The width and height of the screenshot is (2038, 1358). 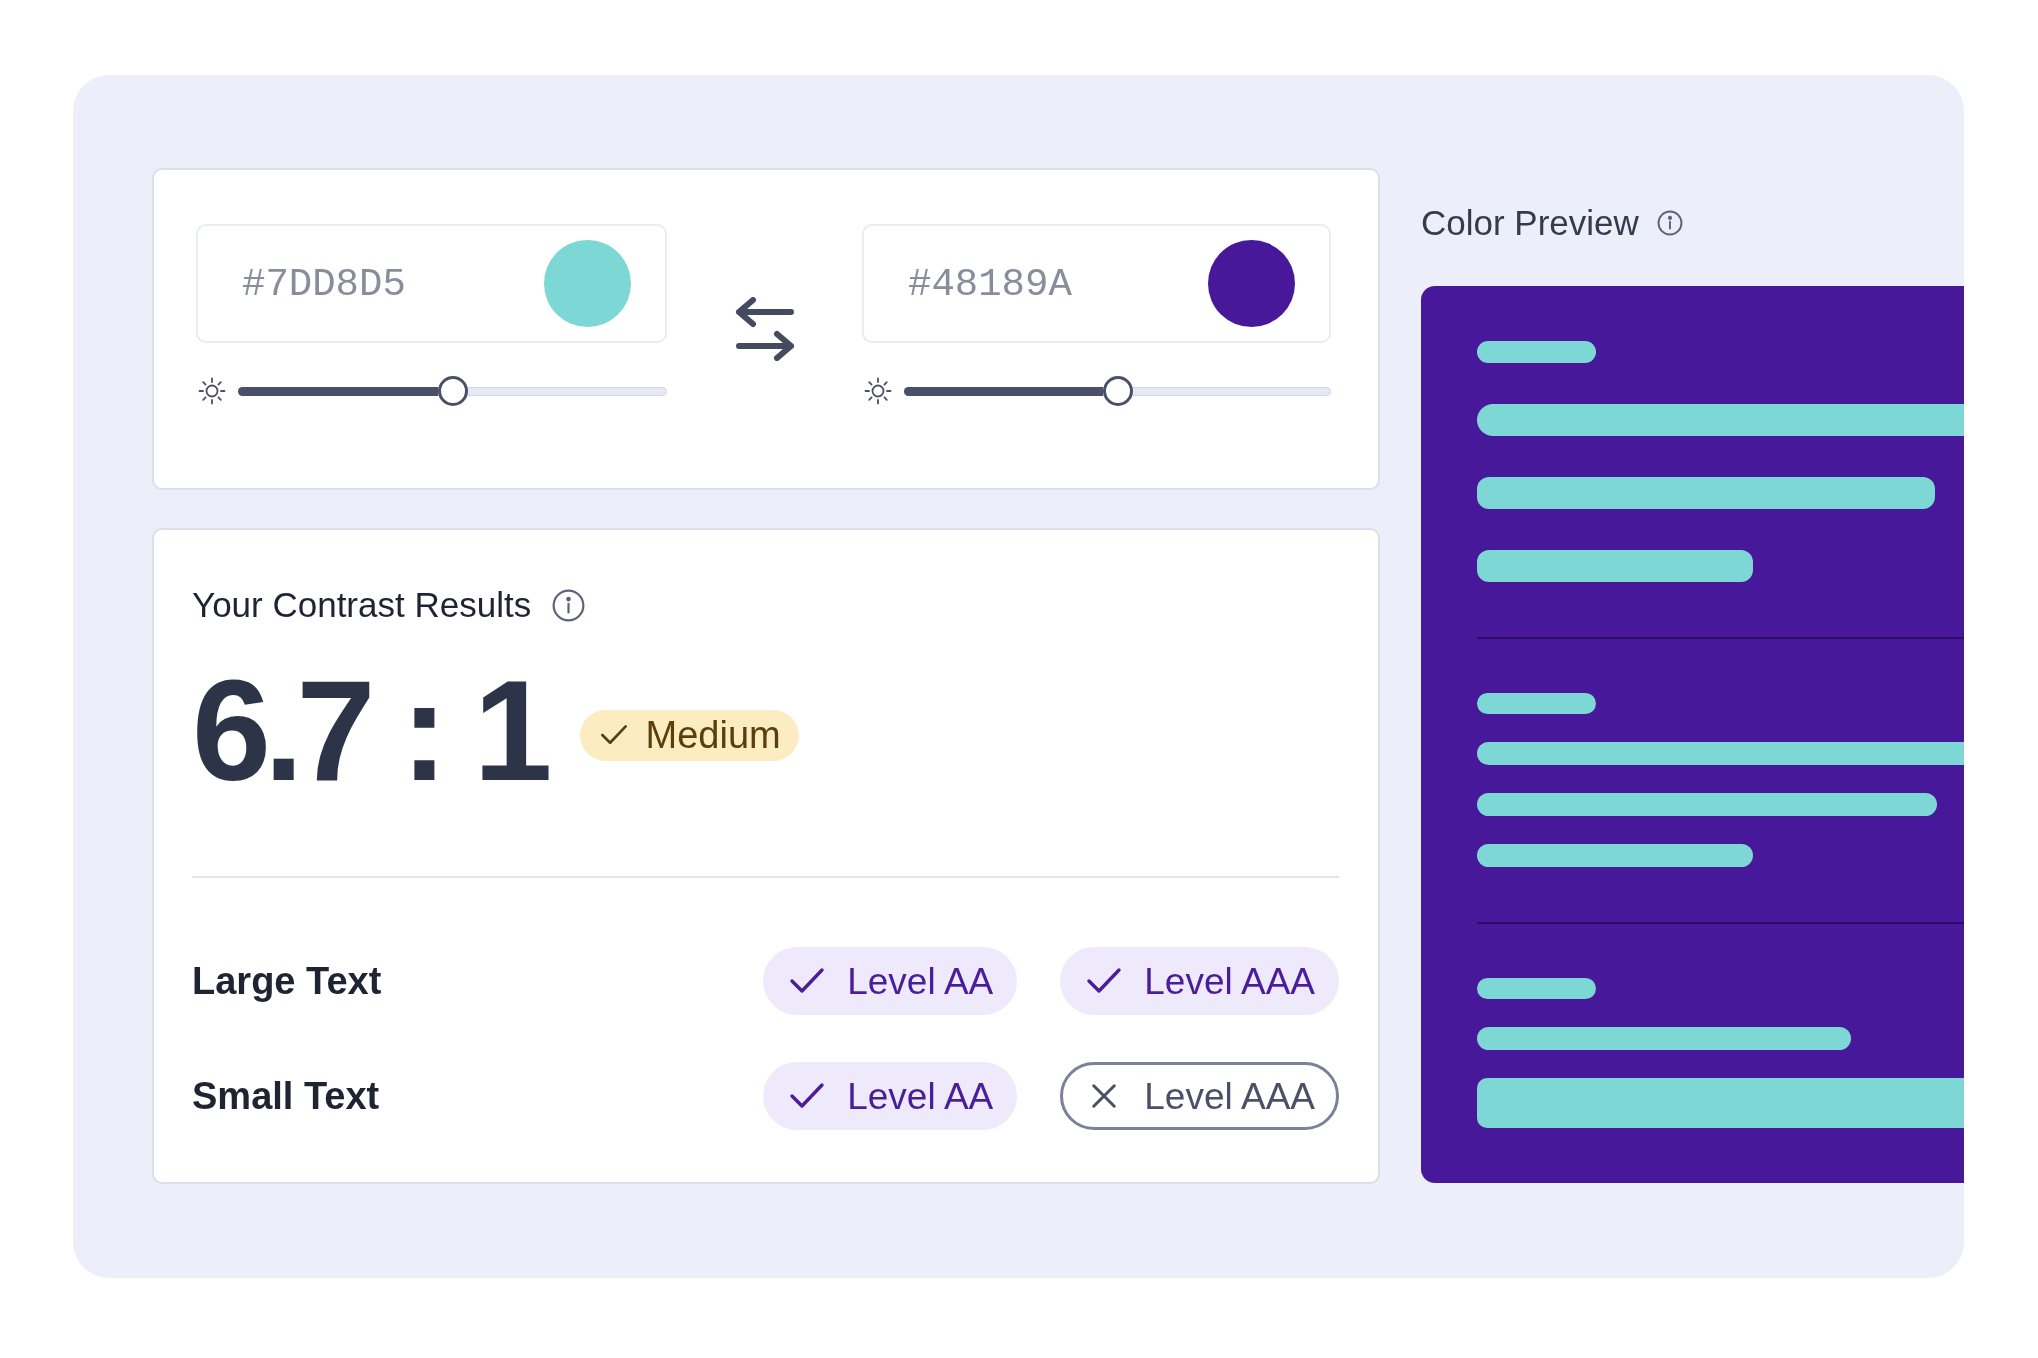 What do you see at coordinates (362, 605) in the screenshot?
I see `section-title: Your Contrast Results` at bounding box center [362, 605].